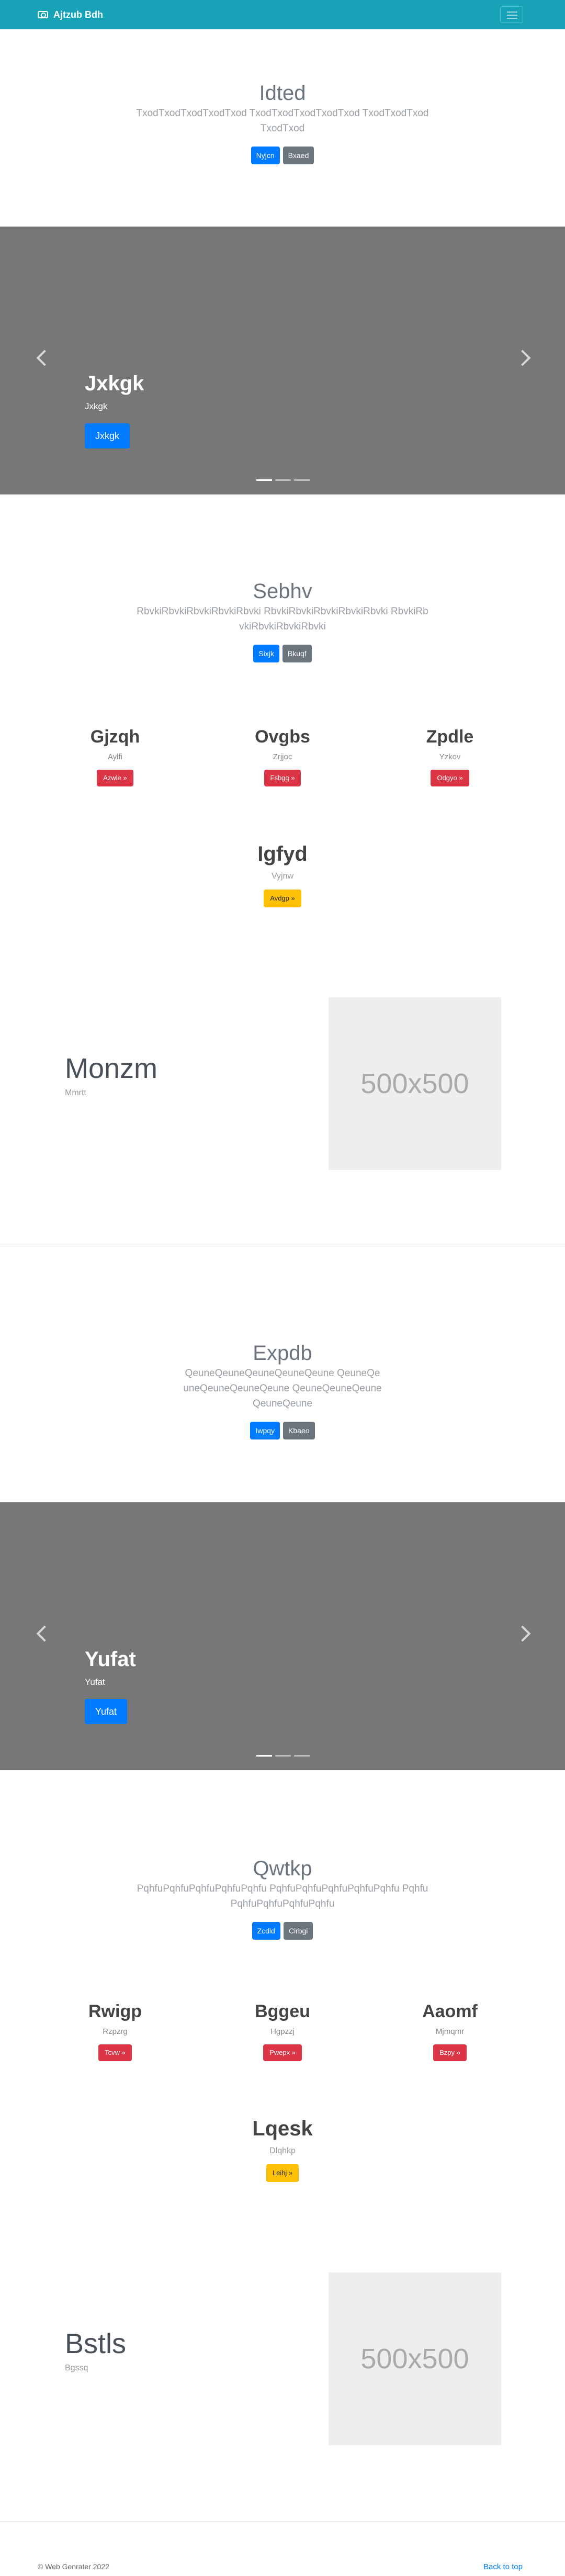 This screenshot has height=2576, width=565. What do you see at coordinates (282, 737) in the screenshot?
I see `column-title: Ovgbs` at bounding box center [282, 737].